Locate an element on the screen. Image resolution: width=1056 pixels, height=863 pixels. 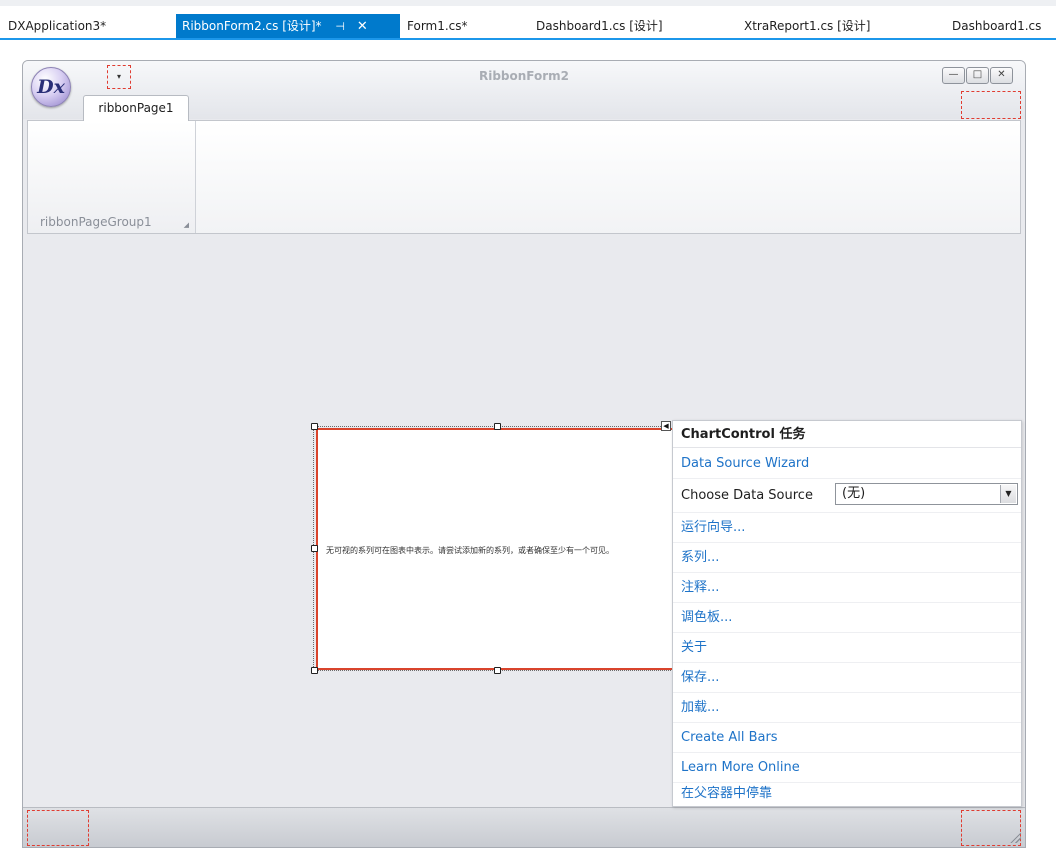
ribbon-page-content: ribbonPageGroup1 ◢ is located at coordinates (524, 177).